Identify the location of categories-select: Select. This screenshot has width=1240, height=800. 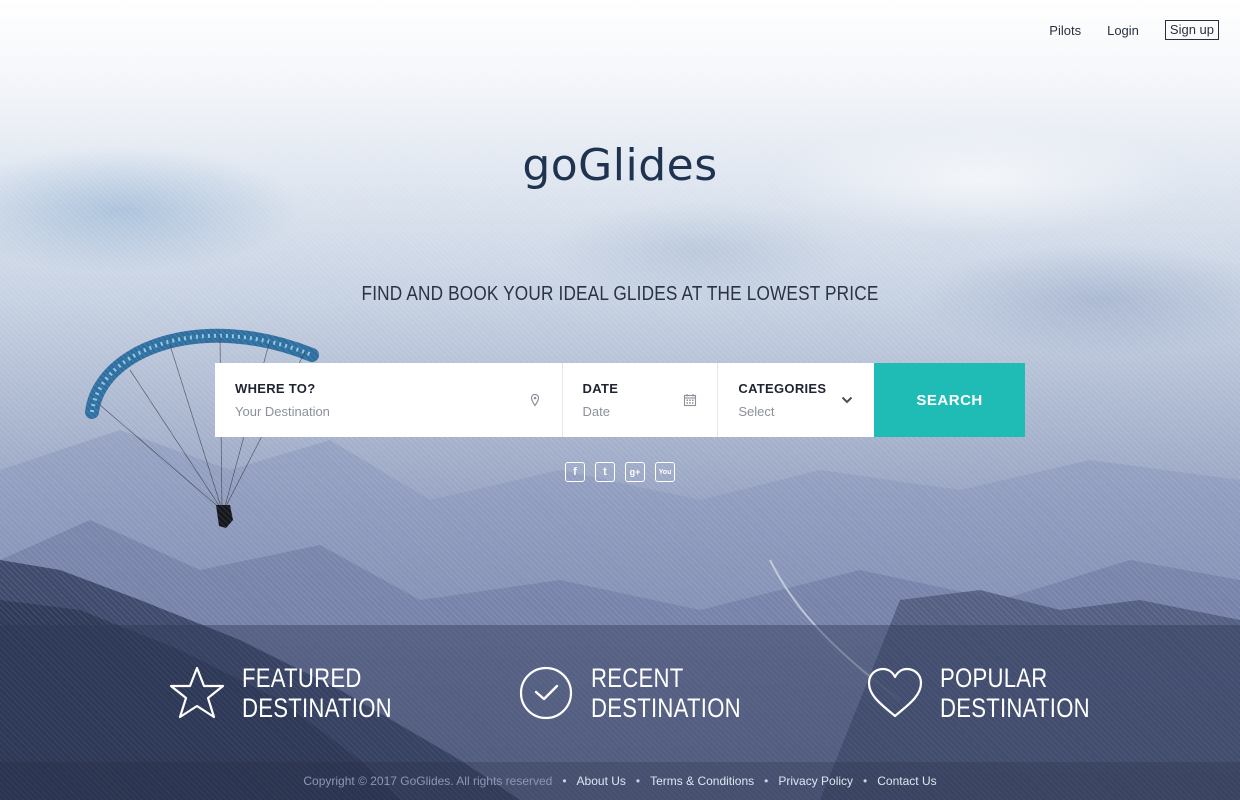
(796, 411).